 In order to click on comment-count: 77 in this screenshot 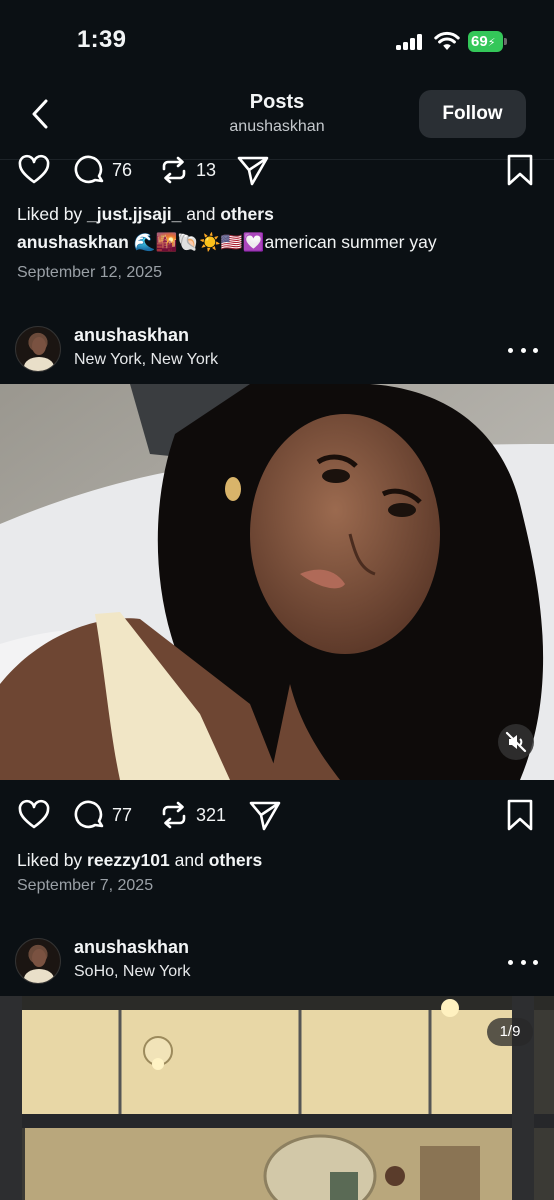, I will do `click(122, 814)`.